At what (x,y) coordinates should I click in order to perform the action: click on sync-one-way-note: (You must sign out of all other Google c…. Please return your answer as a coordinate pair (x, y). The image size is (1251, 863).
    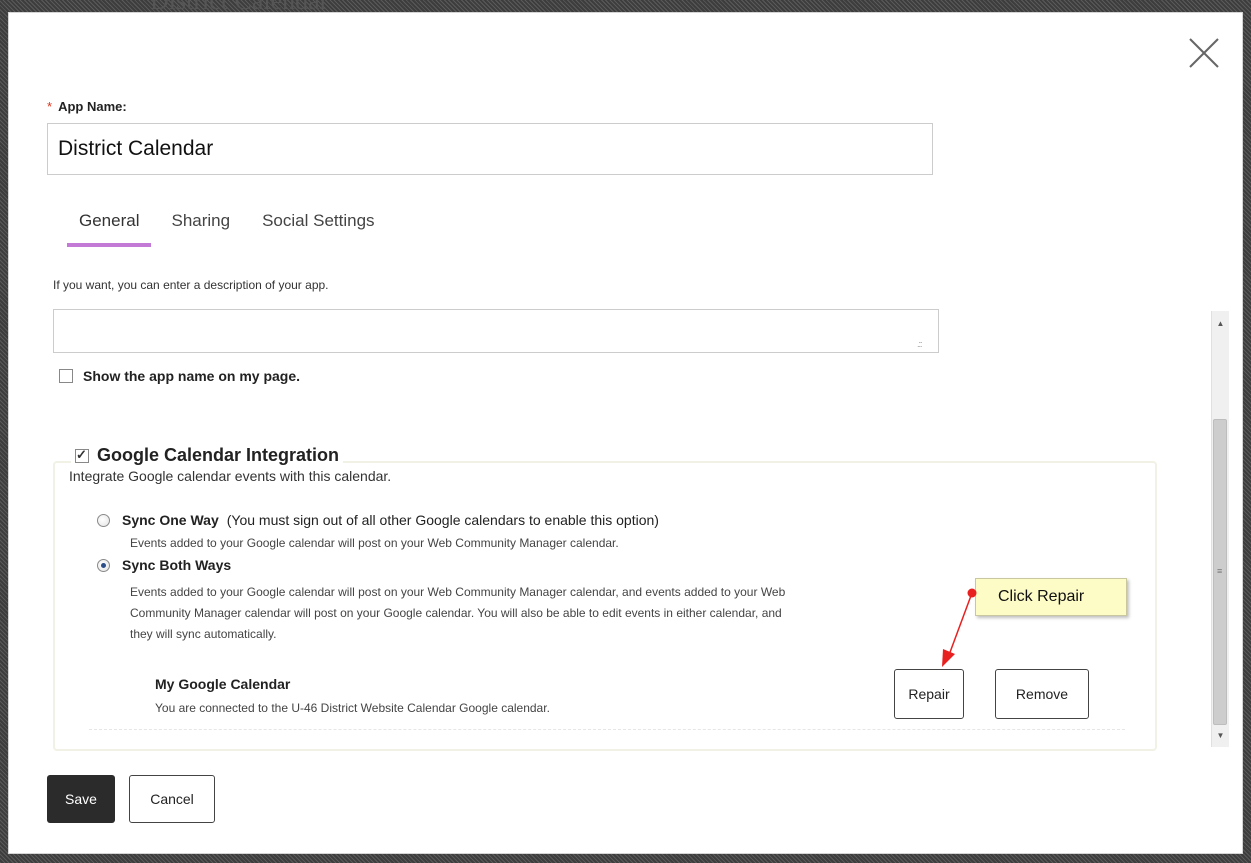
    Looking at the image, I should click on (442, 520).